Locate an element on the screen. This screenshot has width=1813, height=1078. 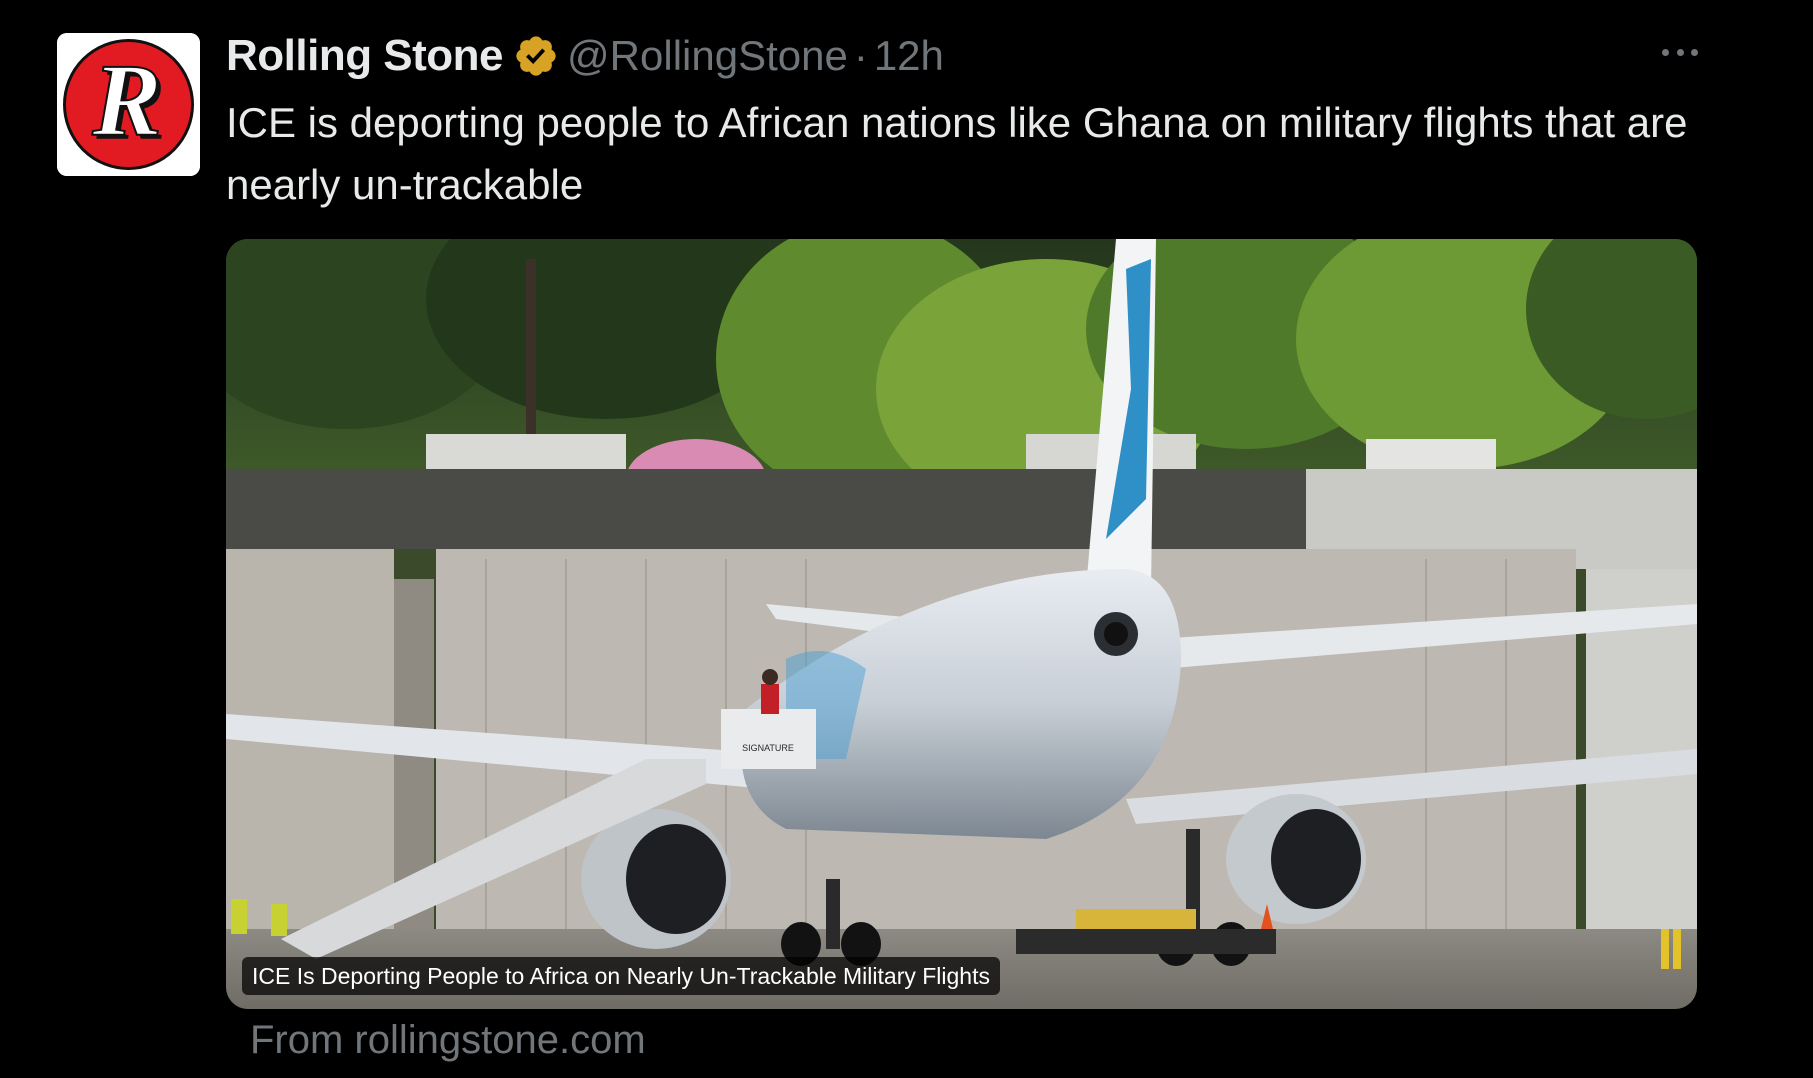
card-source-link: From rollingstone.com is located at coordinates (448, 1040).